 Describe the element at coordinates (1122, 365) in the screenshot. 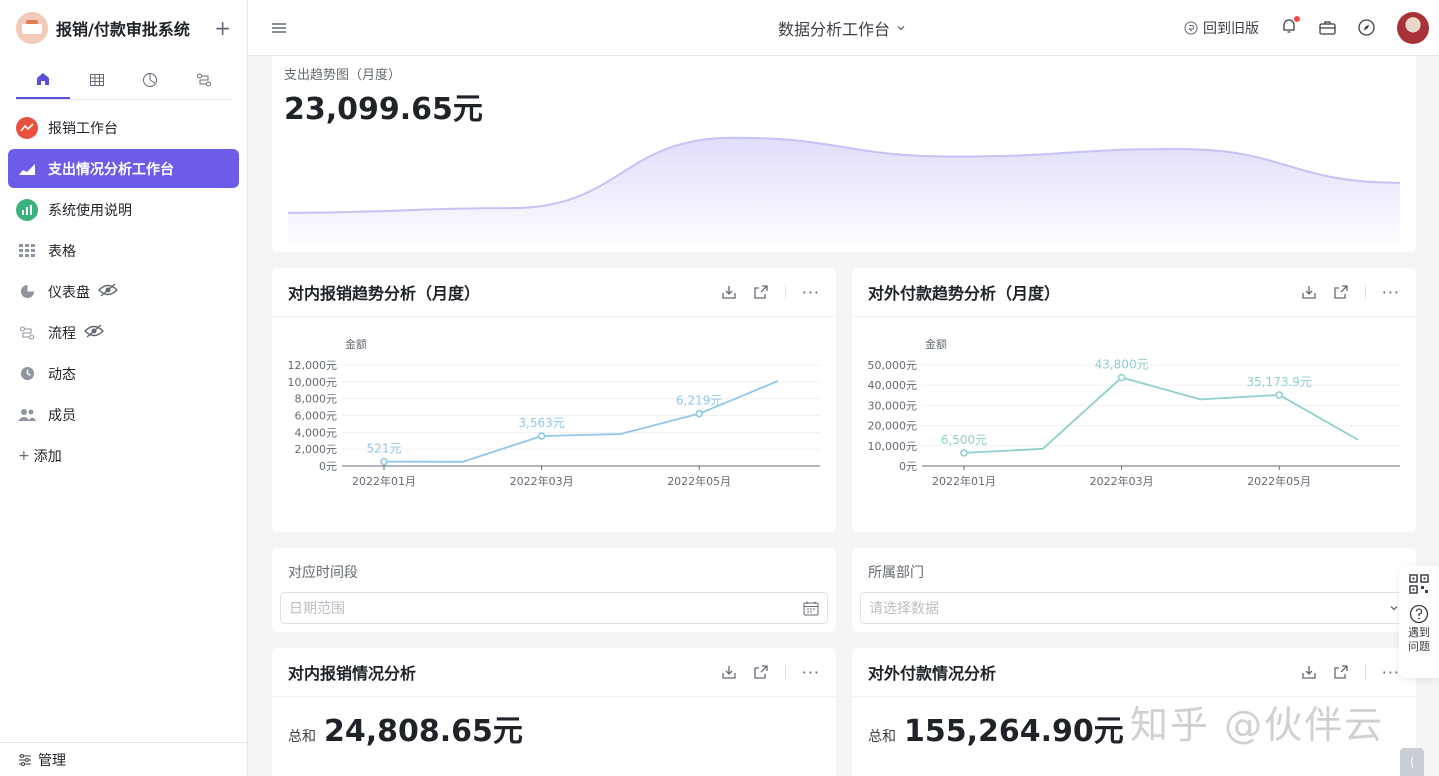

I see `external-data-label: 43,800元` at that location.